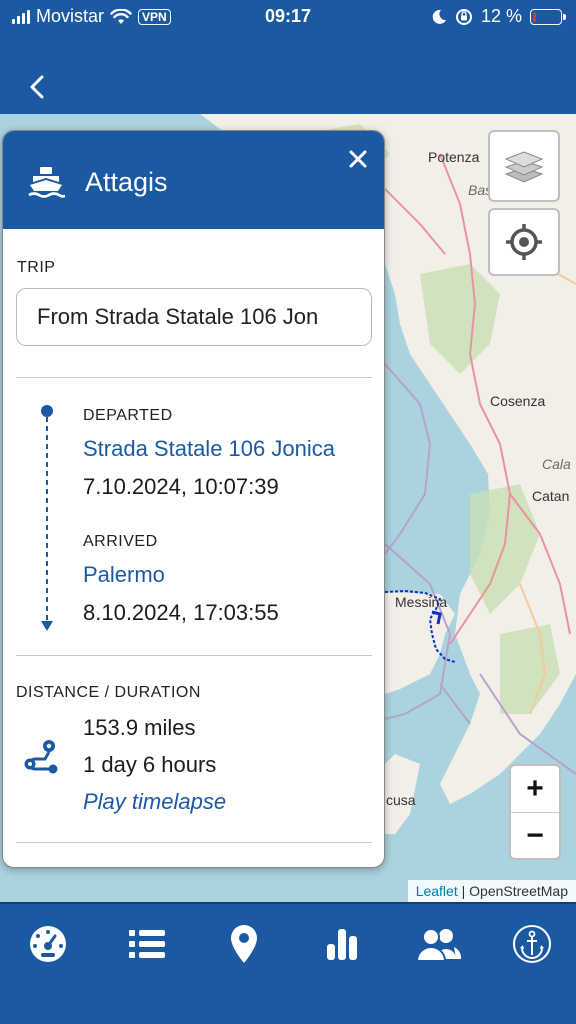 The image size is (576, 1024). I want to click on distance-duration-label: DISTANCE / DURATION, so click(108, 692).